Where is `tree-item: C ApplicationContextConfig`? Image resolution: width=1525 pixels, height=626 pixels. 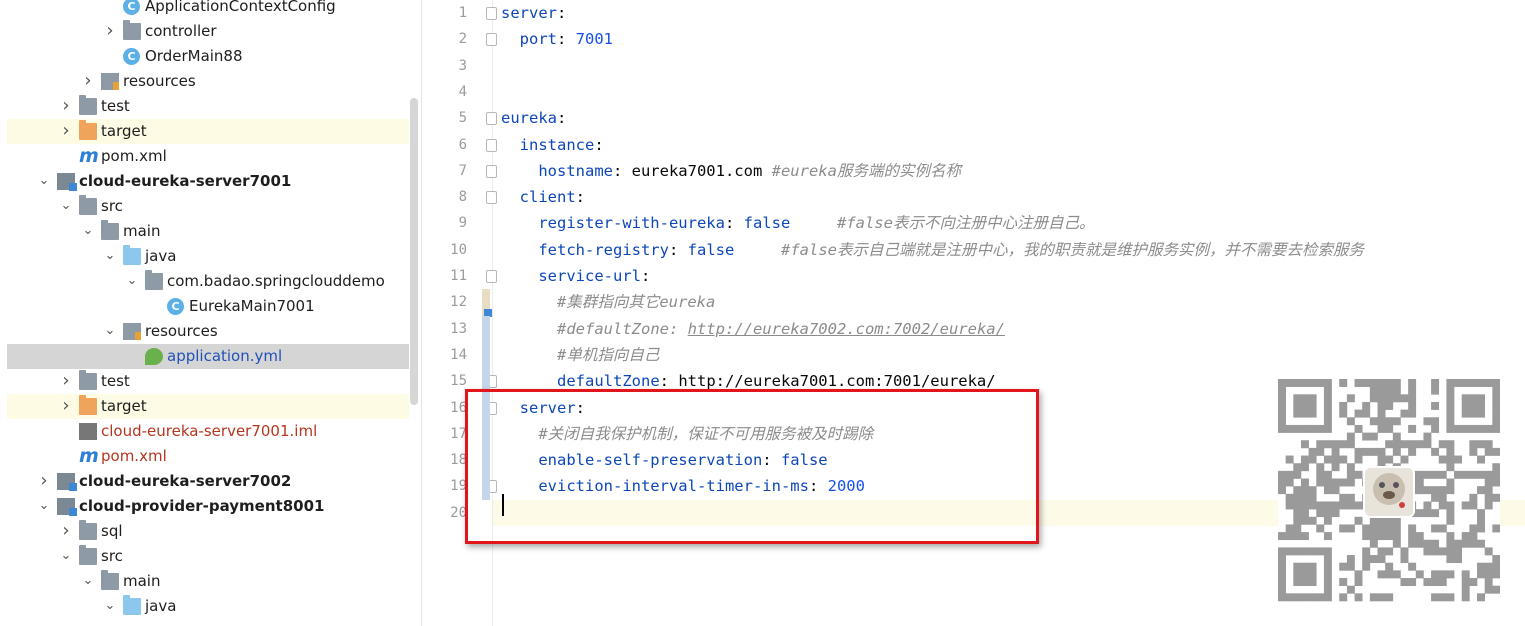
tree-item: C ApplicationContextConfig is located at coordinates (208, 9).